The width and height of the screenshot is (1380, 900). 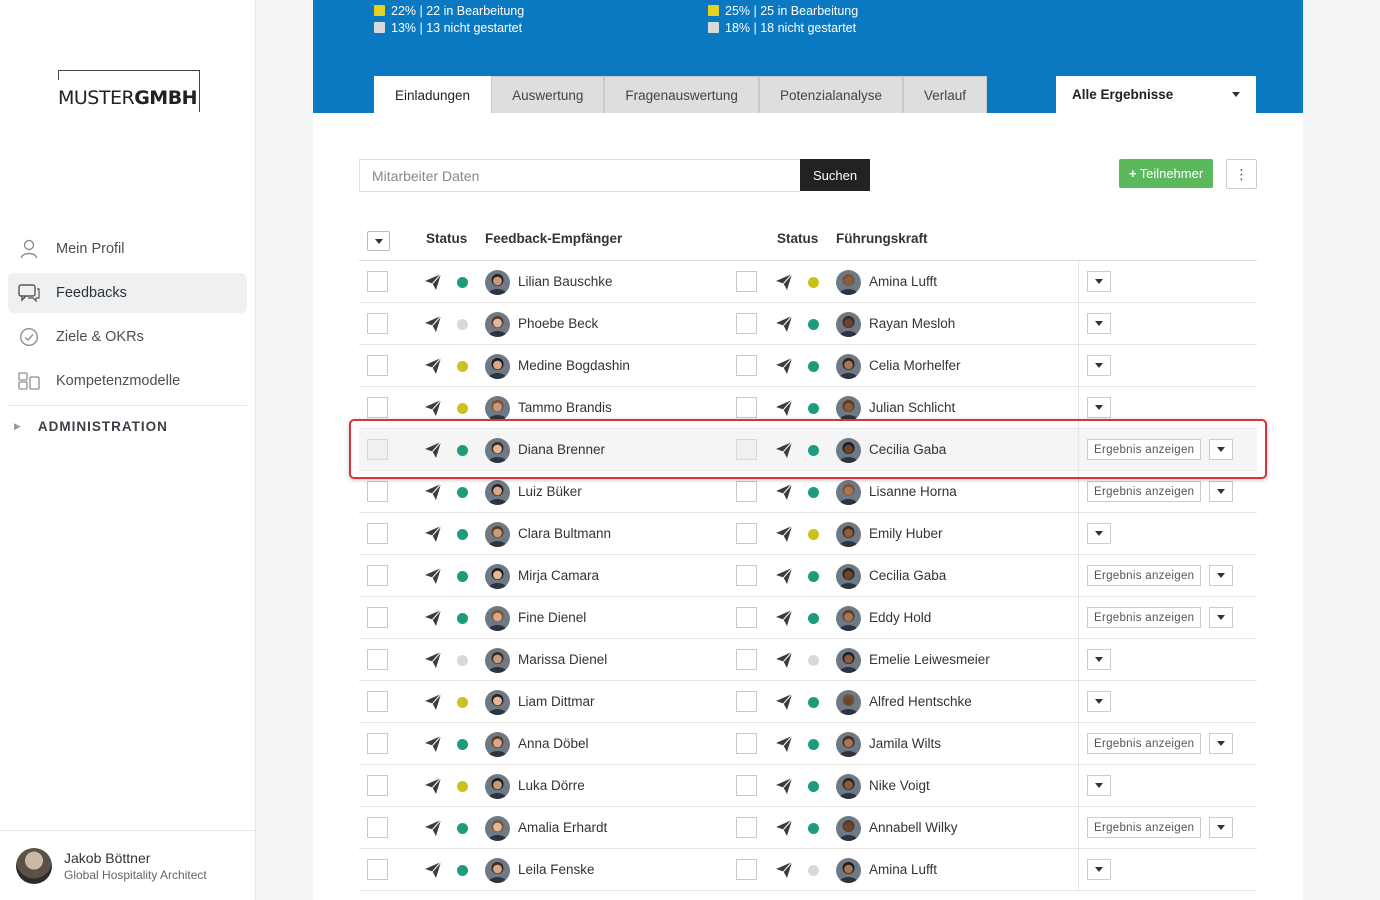 I want to click on recipient-name: Diana Brenner, so click(x=561, y=449).